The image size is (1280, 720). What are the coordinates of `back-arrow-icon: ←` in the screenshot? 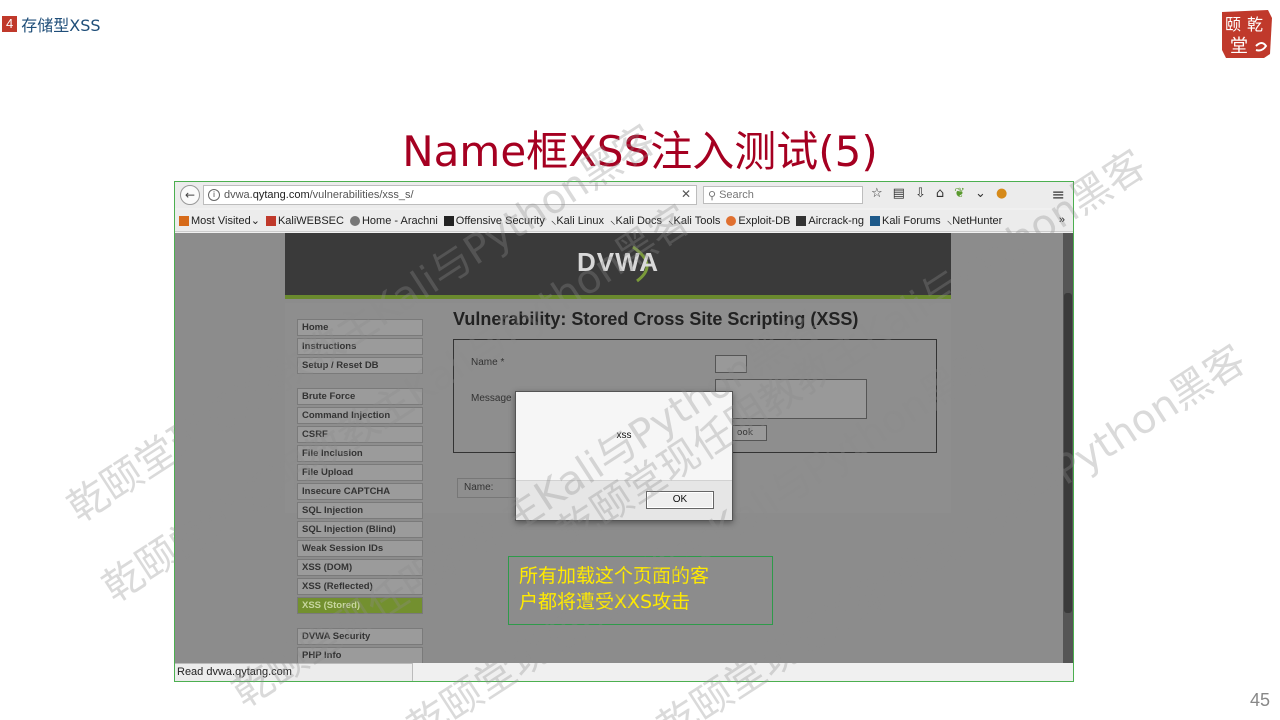 It's located at (190, 195).